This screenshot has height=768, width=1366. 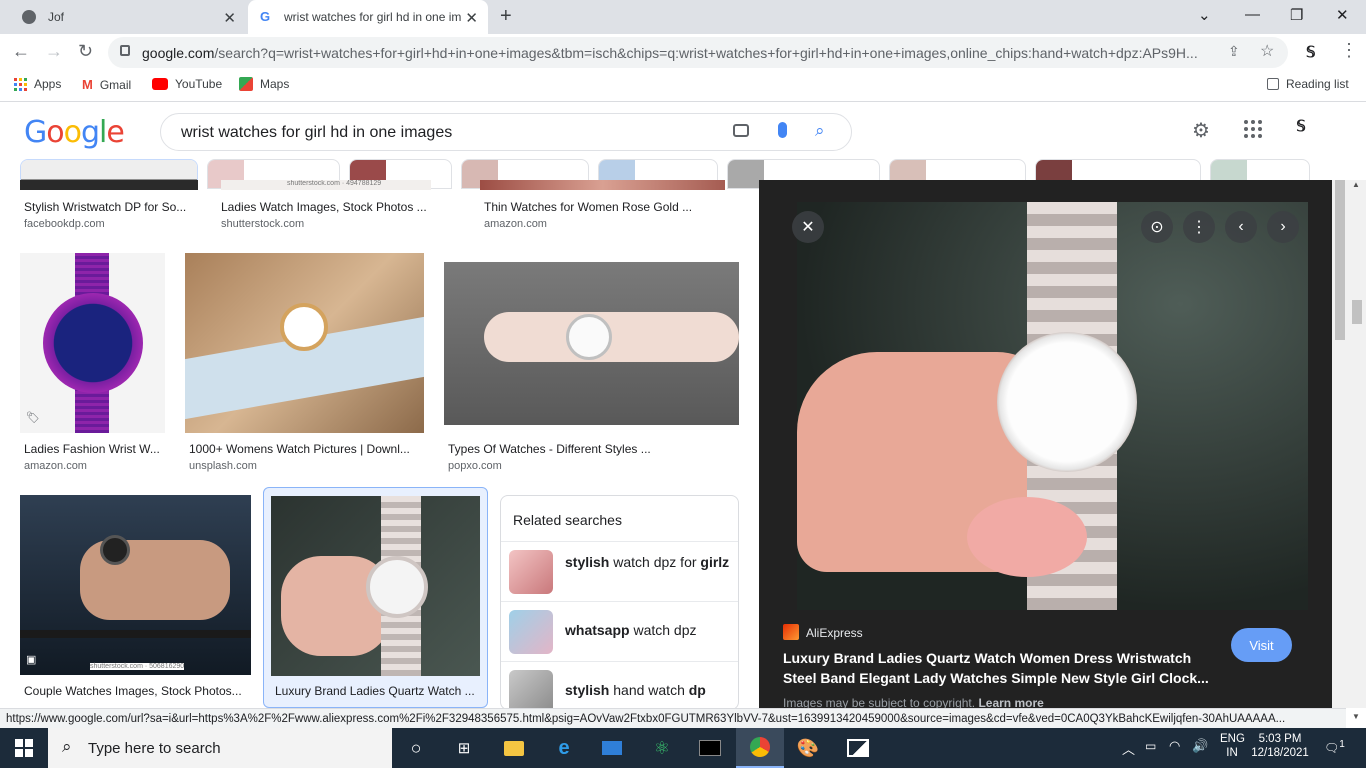 I want to click on menu-icon: ⋮, so click(x=1349, y=50).